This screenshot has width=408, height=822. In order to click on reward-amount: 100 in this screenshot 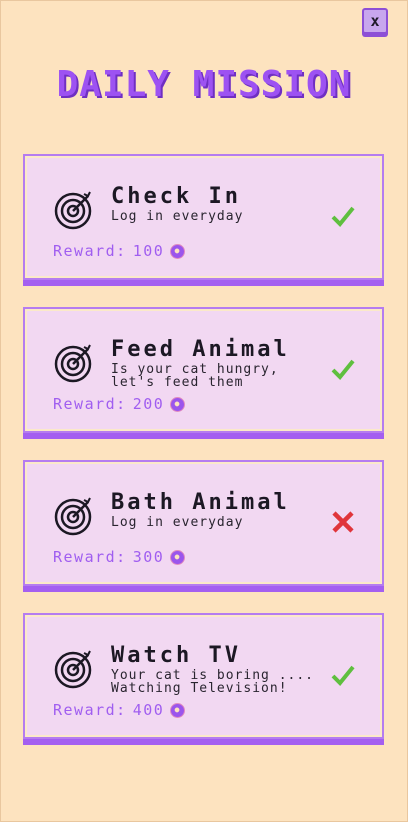, I will do `click(148, 251)`.